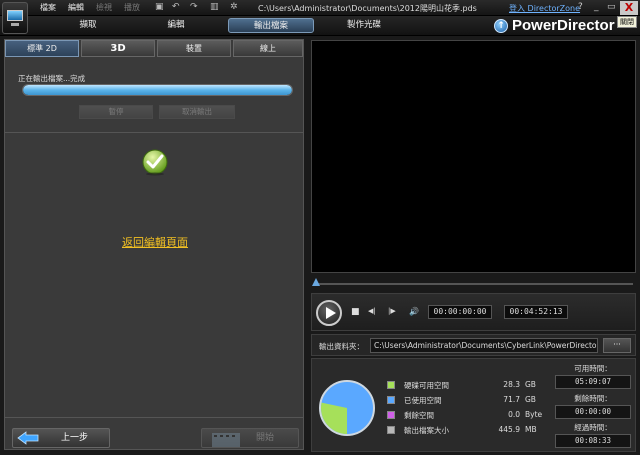 The height and width of the screenshot is (455, 640). Describe the element at coordinates (355, 312) in the screenshot. I see `stop-icon: ■` at that location.